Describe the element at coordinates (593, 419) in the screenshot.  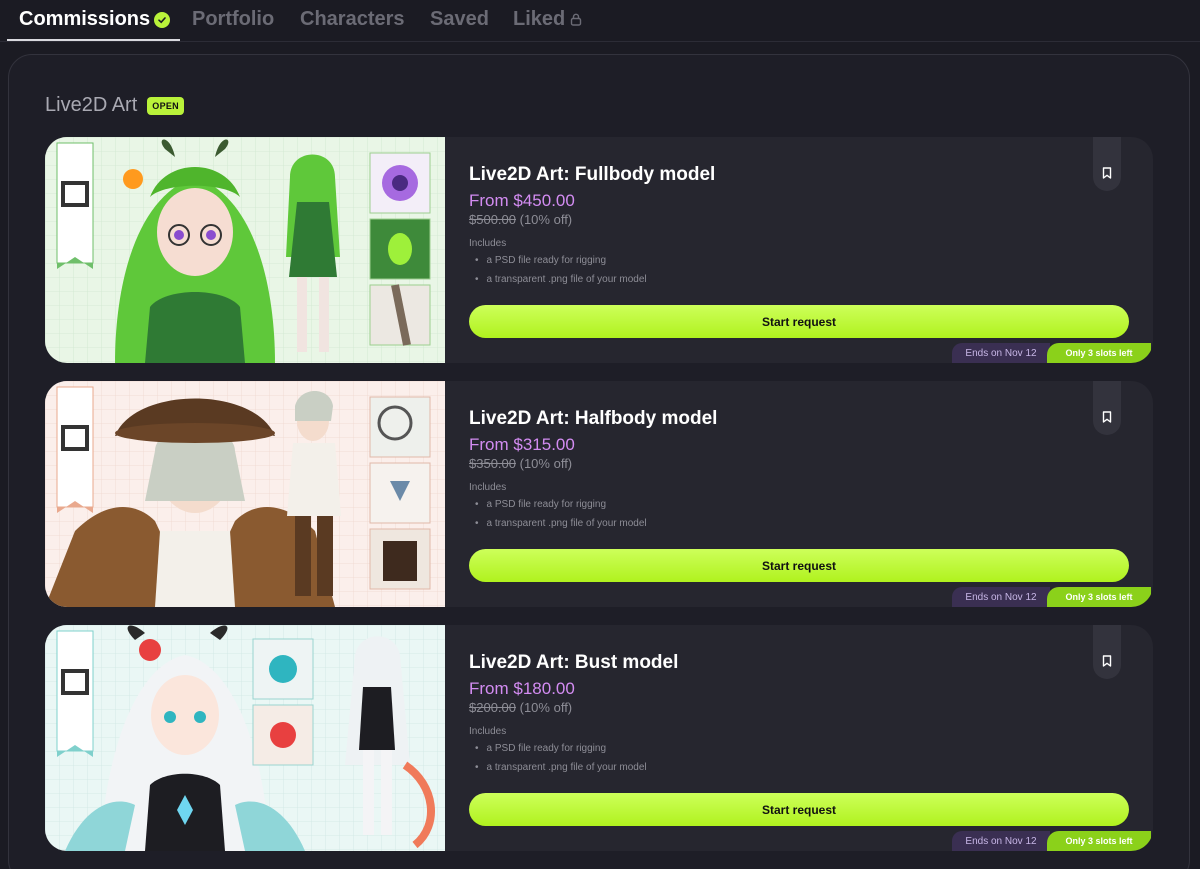
I see `card-title: Live2D Art: Halfbody model` at that location.